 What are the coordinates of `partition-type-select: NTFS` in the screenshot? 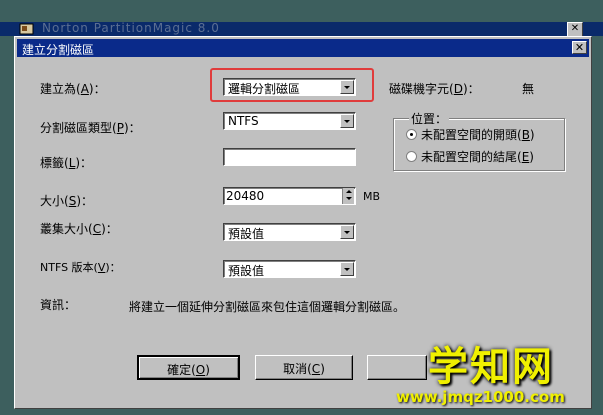 It's located at (289, 121).